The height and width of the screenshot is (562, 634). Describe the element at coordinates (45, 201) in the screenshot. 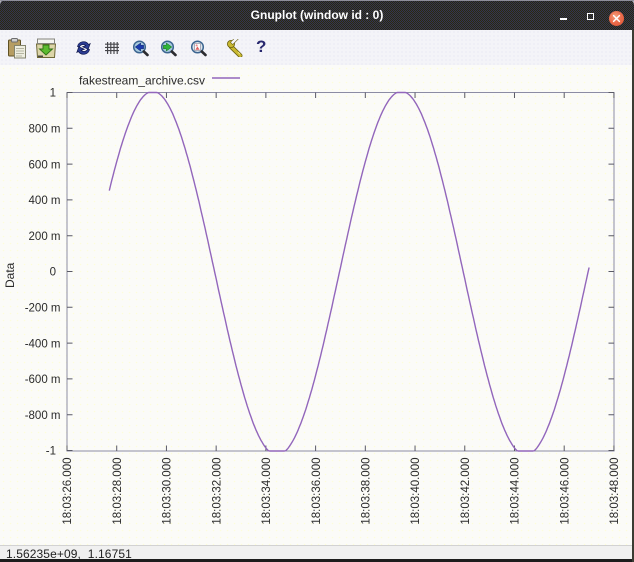

I see `svg-text: 400 m` at that location.